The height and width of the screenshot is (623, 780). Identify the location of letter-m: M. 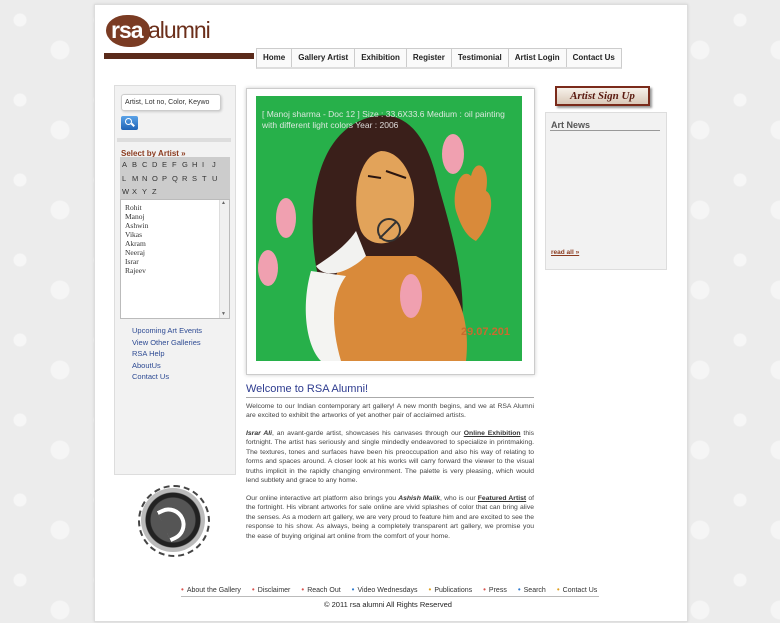
(137, 179).